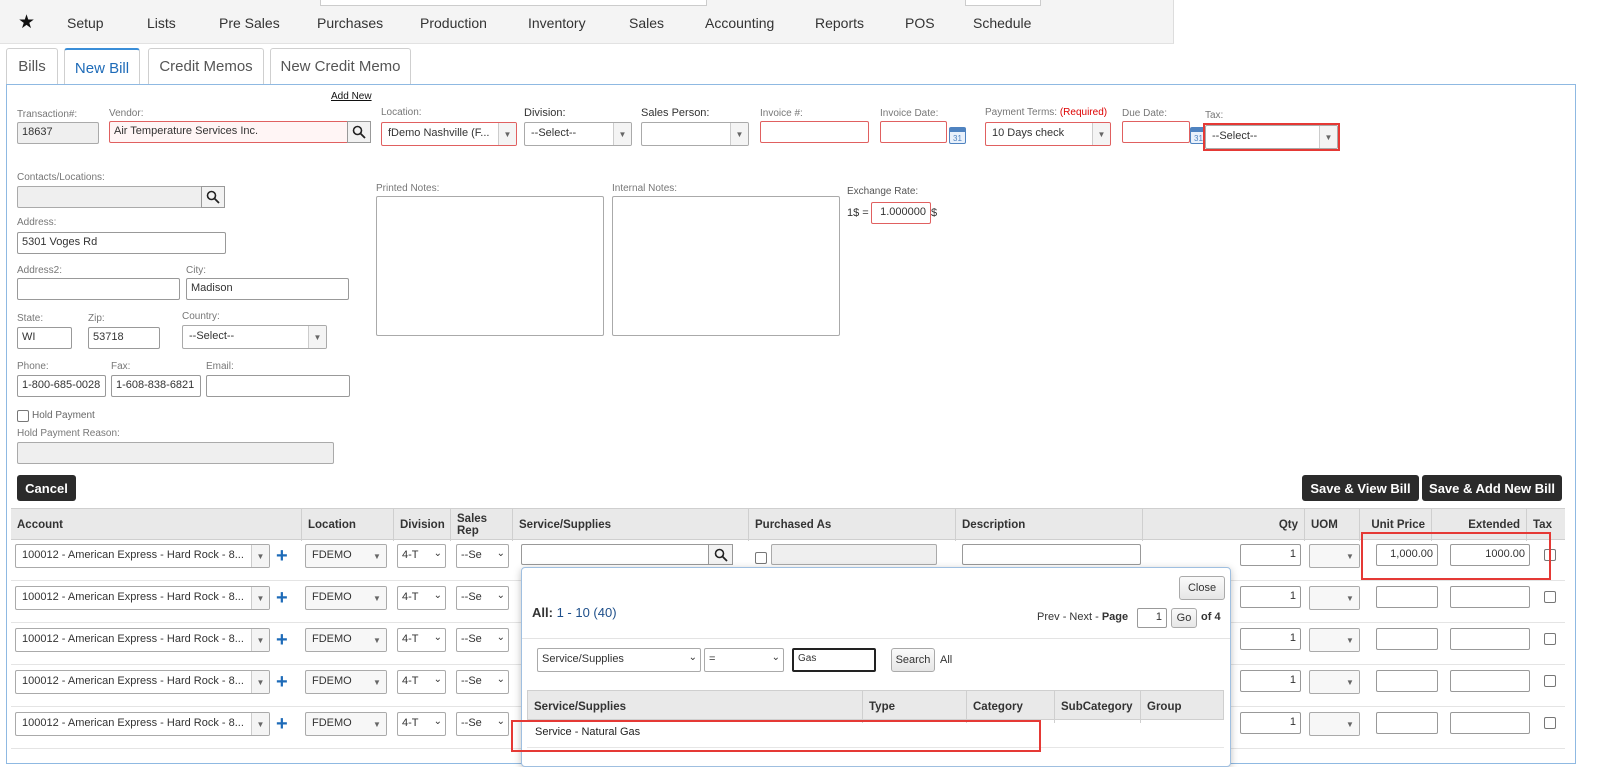 The height and width of the screenshot is (767, 1600). Describe the element at coordinates (124, 338) in the screenshot. I see `zip-field: 53718` at that location.